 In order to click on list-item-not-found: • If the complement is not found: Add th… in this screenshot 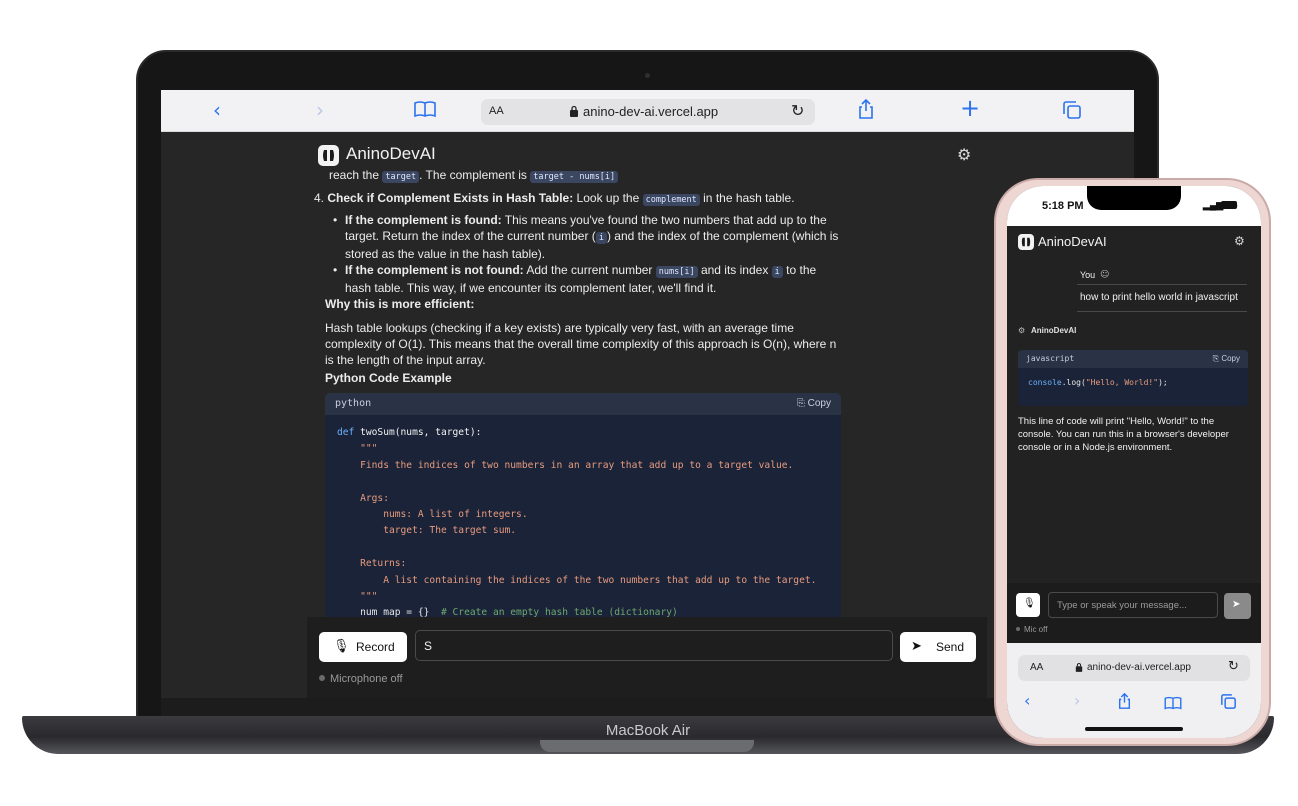, I will do `click(589, 279)`.